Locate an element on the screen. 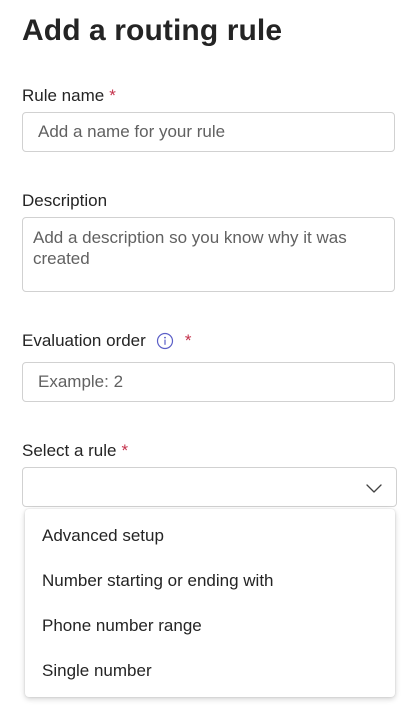  select-rule-label: Select a rule * is located at coordinates (75, 451).